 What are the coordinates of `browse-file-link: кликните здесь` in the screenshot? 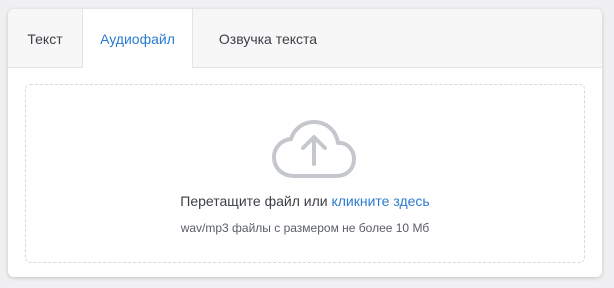 It's located at (380, 201).